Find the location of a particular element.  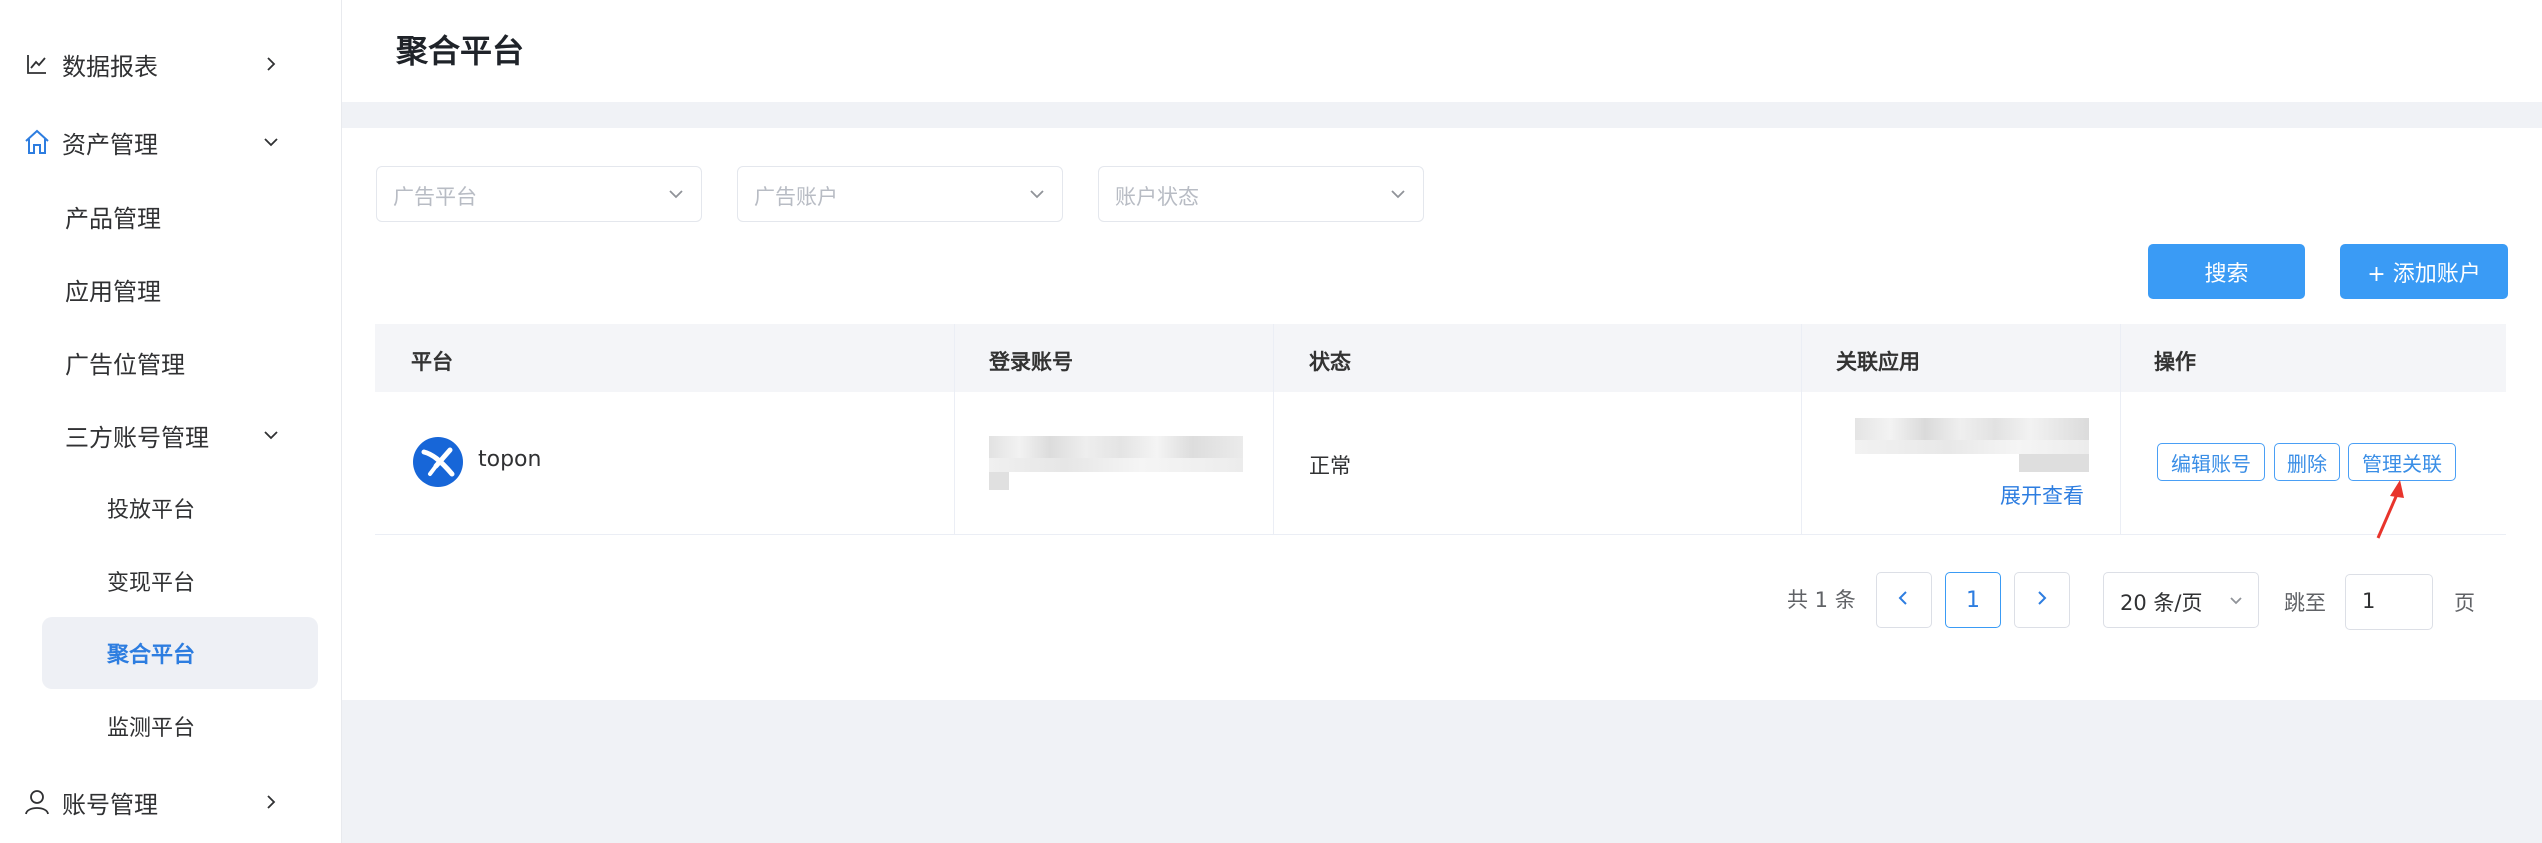

sidebar-item-label: 账号管理 is located at coordinates (110, 804).